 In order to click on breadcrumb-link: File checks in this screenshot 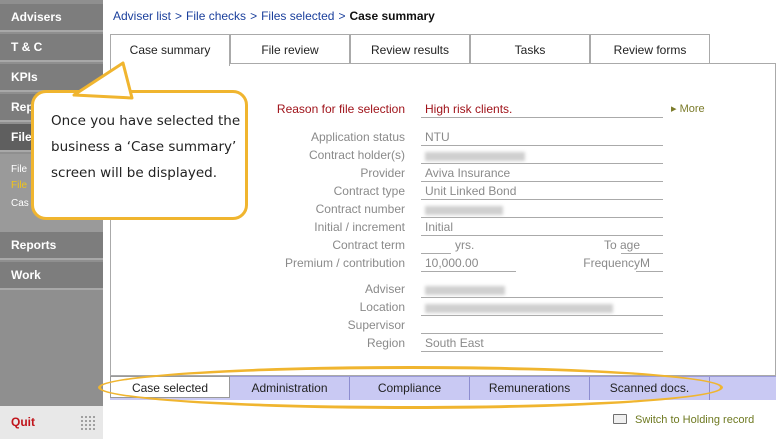, I will do `click(216, 16)`.